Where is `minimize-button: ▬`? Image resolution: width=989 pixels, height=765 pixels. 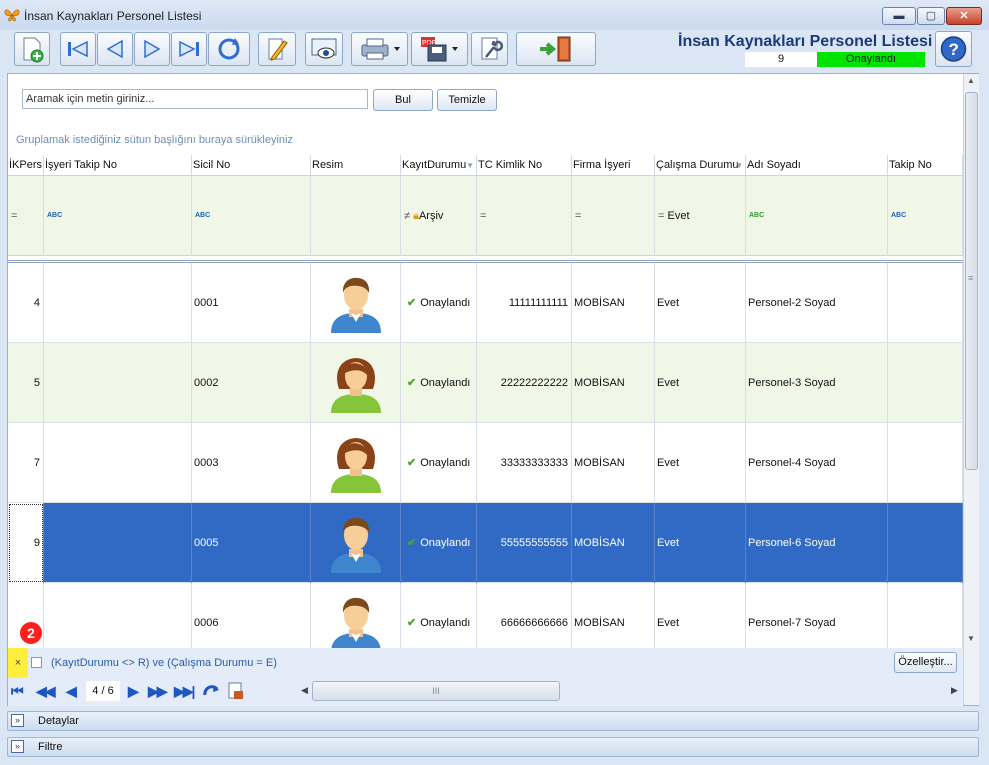 minimize-button: ▬ is located at coordinates (899, 16).